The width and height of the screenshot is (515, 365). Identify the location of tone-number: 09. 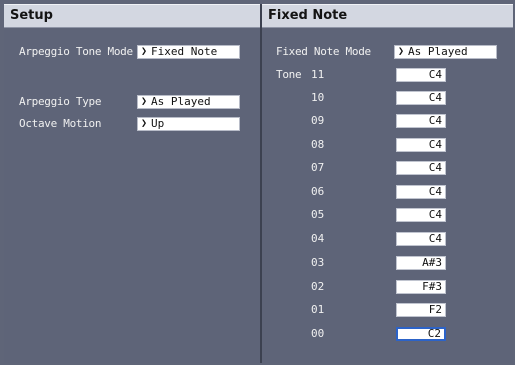
(318, 120).